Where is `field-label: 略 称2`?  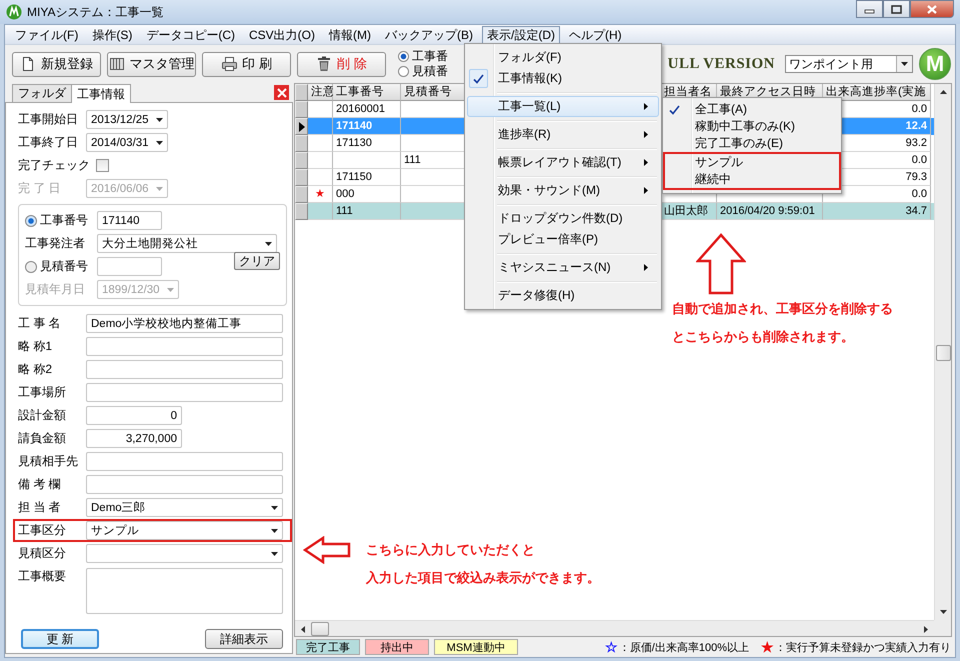 field-label: 略 称2 is located at coordinates (36, 369).